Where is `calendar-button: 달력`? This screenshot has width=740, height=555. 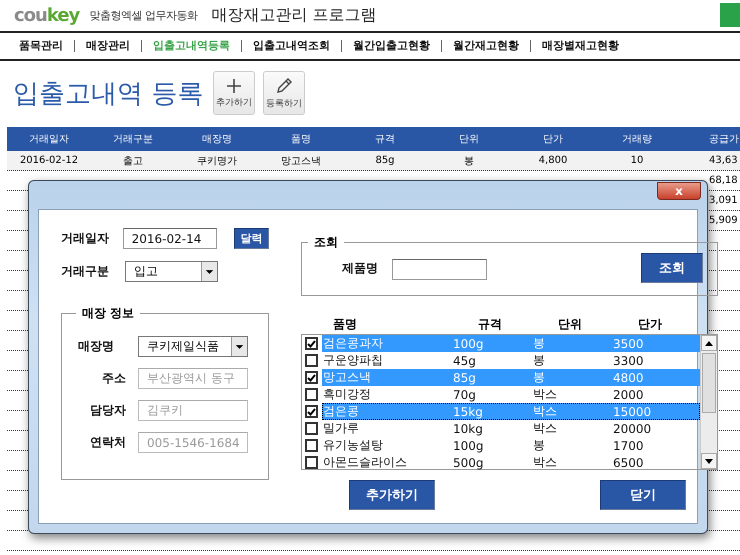
calendar-button: 달력 is located at coordinates (251, 238).